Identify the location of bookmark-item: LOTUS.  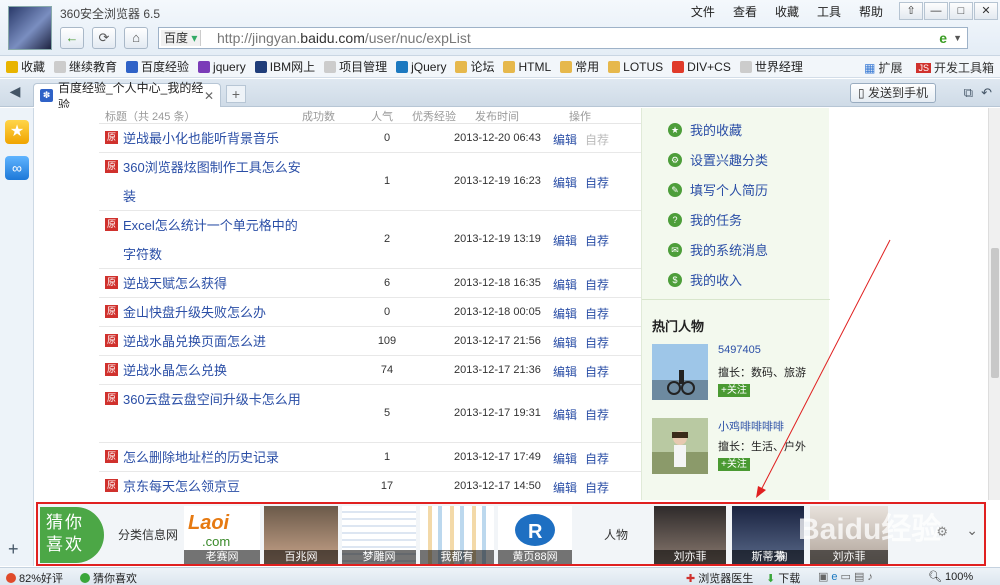
(635, 67).